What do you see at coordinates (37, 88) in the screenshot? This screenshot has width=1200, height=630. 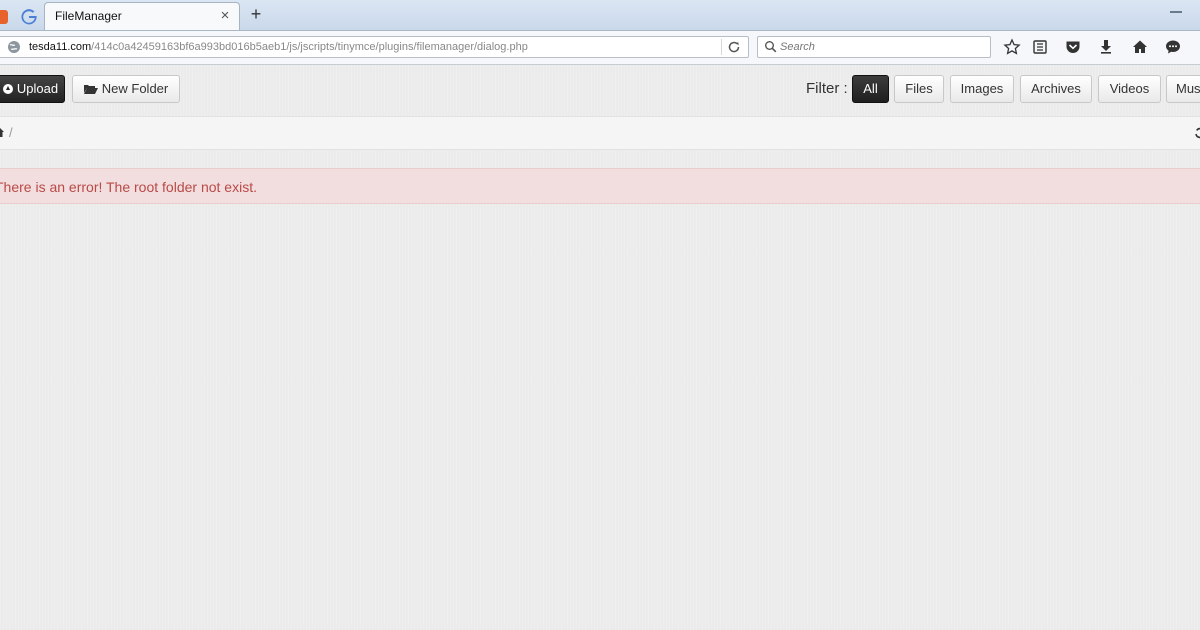 I see `upload-label: Upload` at bounding box center [37, 88].